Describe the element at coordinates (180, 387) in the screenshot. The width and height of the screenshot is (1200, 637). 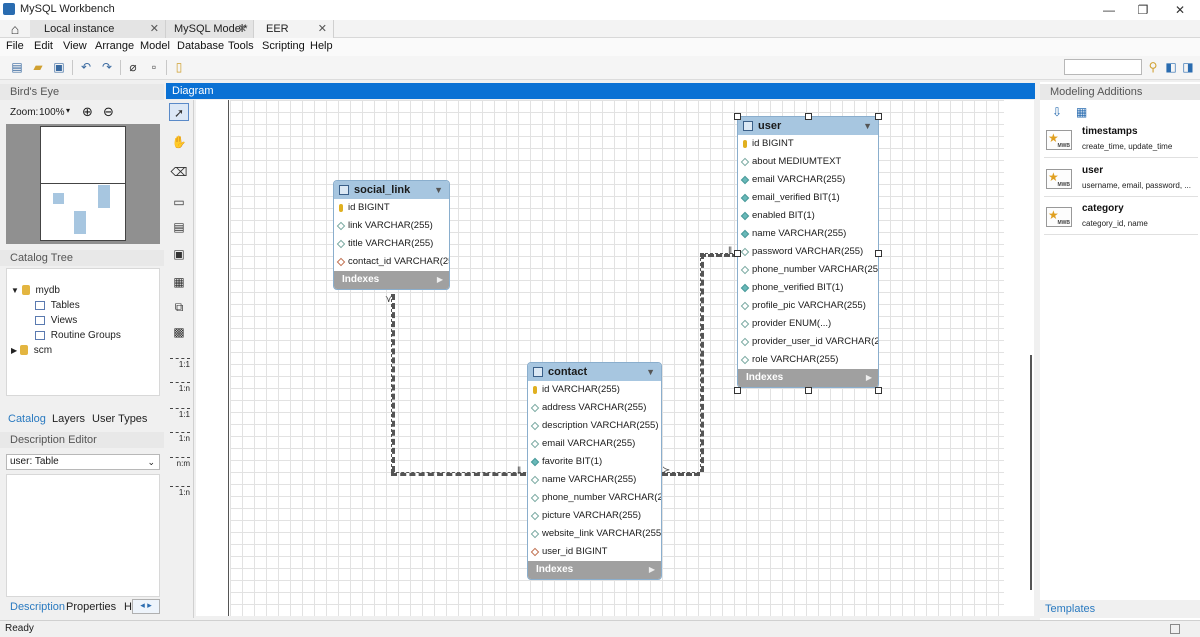
I see `relationship-1-n-icon: 1:n` at that location.